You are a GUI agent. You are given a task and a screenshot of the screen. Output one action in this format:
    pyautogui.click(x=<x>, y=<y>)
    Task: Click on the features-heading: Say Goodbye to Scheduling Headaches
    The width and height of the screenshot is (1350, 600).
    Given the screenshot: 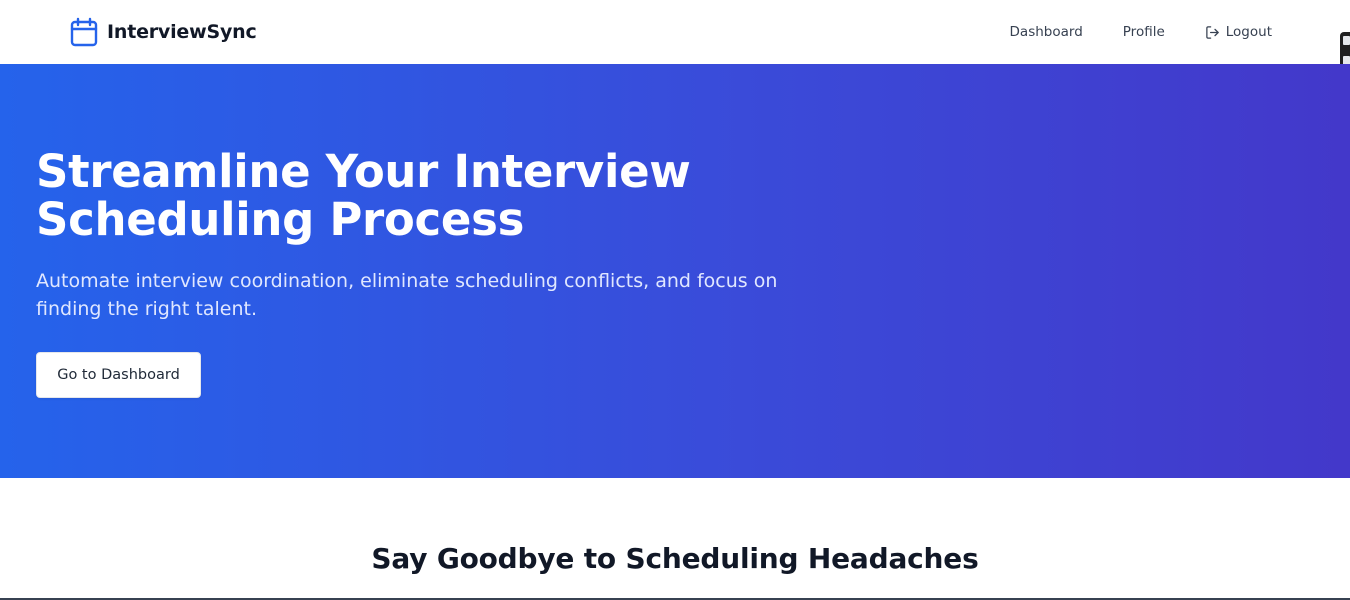 What is the action you would take?
    pyautogui.click(x=675, y=558)
    